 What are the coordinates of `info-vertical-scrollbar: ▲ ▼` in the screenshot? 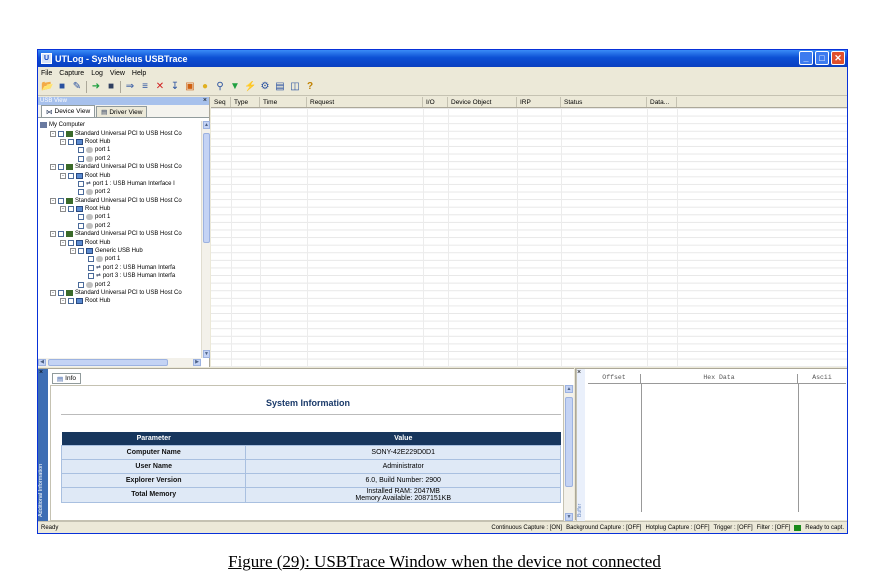 It's located at (569, 453).